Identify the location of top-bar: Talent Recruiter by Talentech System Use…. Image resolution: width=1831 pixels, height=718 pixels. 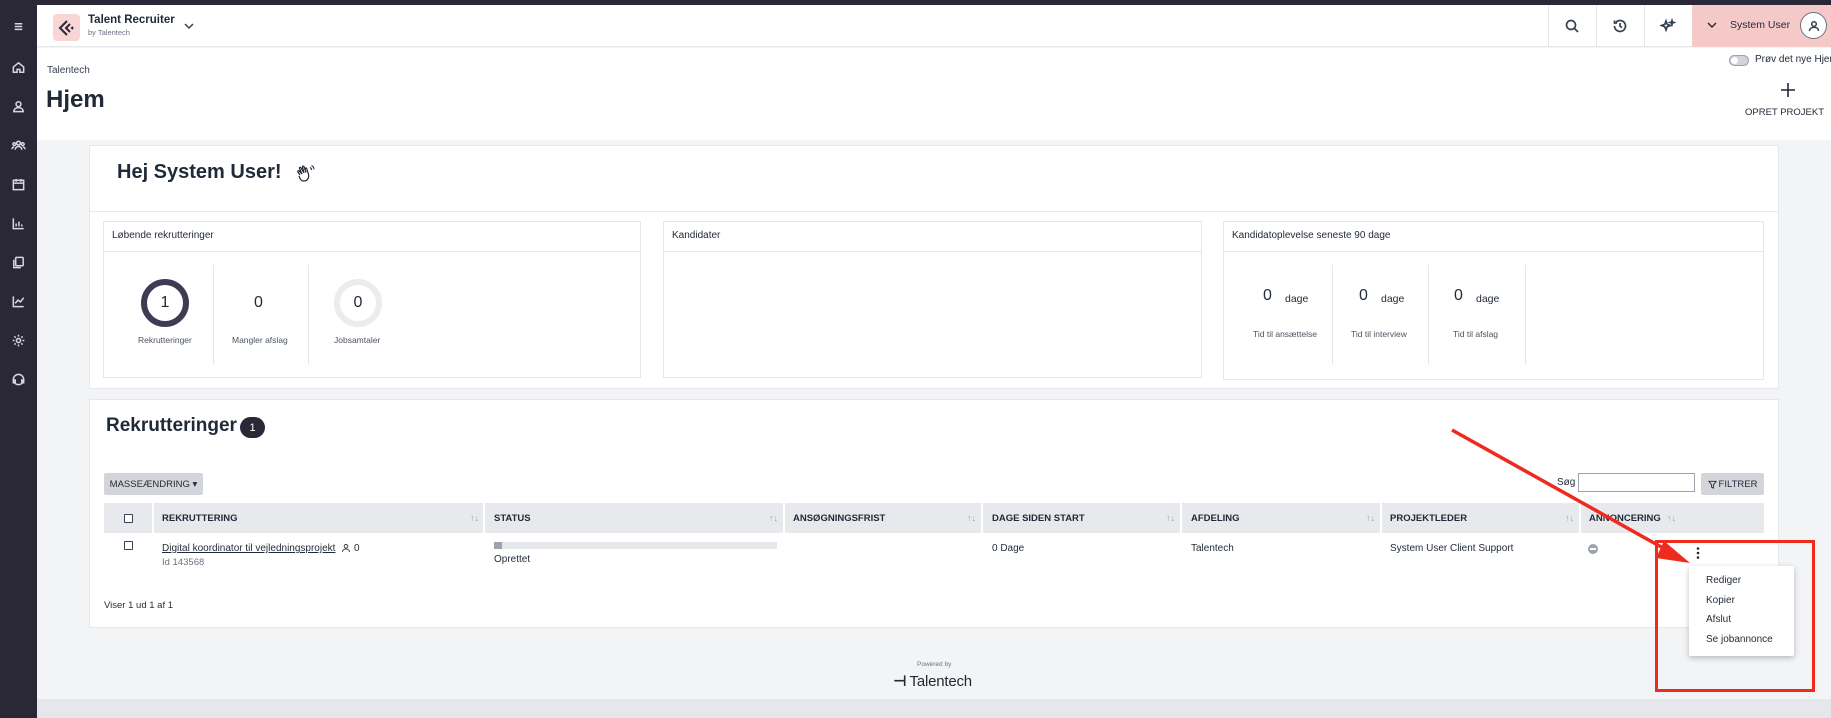
(934, 26).